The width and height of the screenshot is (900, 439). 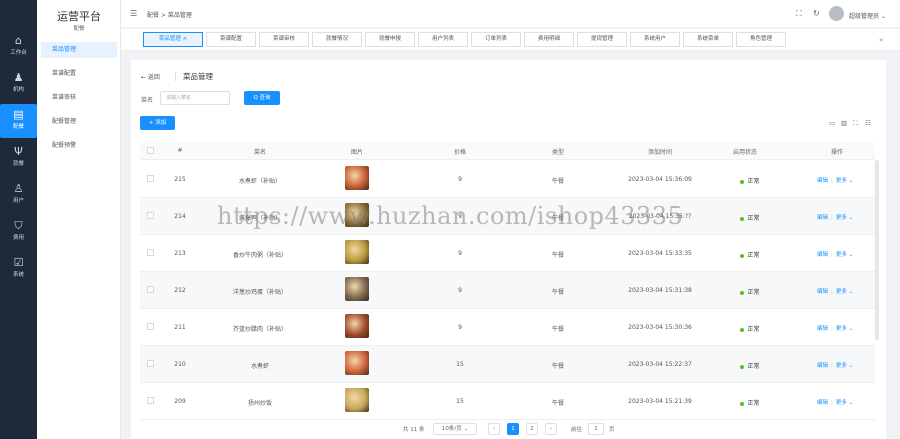 I want to click on row-price: 15, so click(x=460, y=364).